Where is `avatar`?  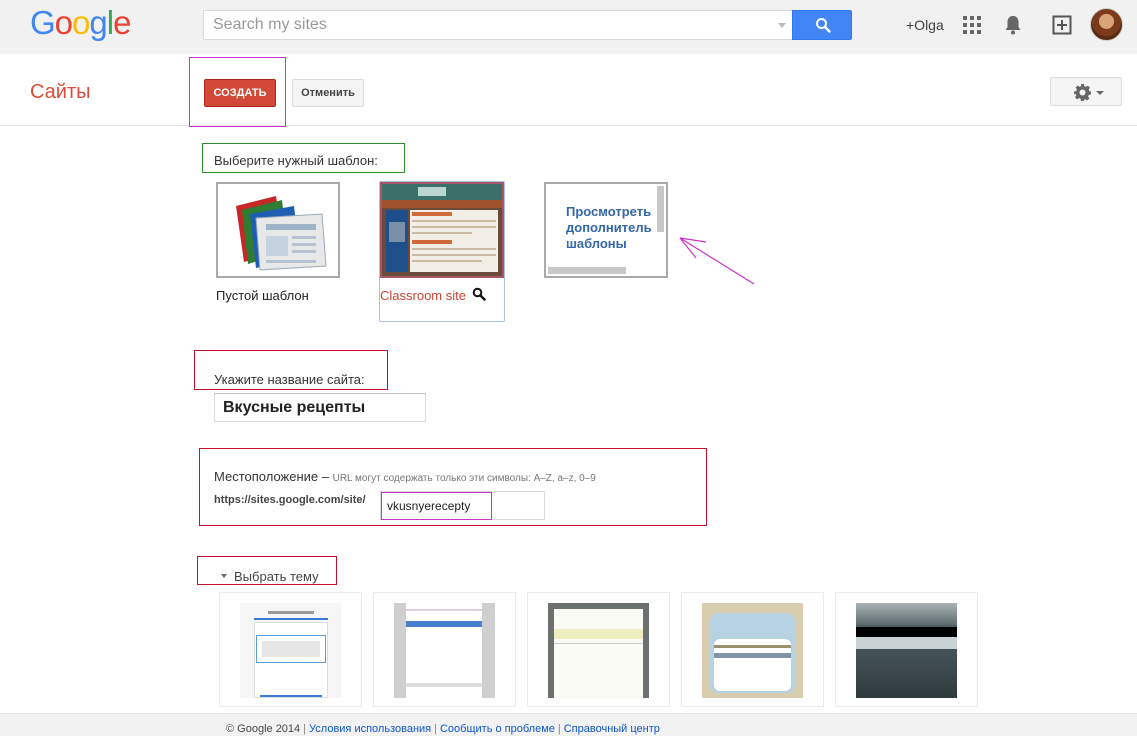 avatar is located at coordinates (1106, 24).